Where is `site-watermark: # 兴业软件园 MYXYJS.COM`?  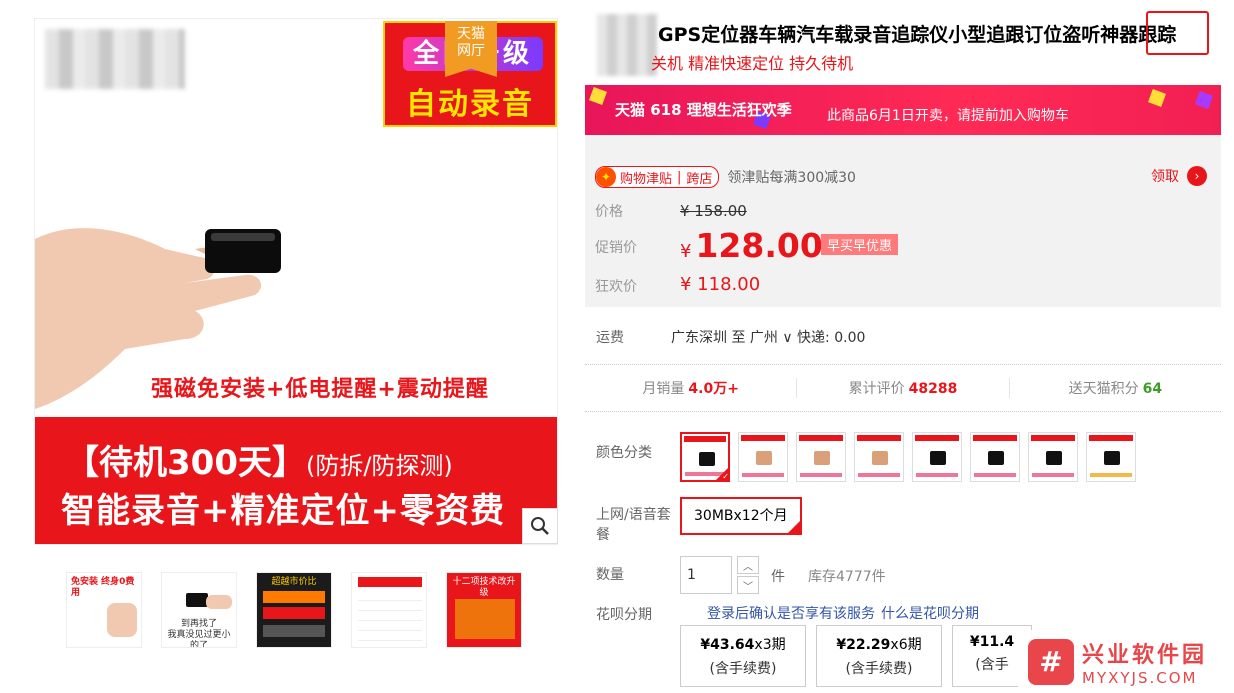 site-watermark: # 兴业软件园 MYXYJS.COM is located at coordinates (1126, 661).